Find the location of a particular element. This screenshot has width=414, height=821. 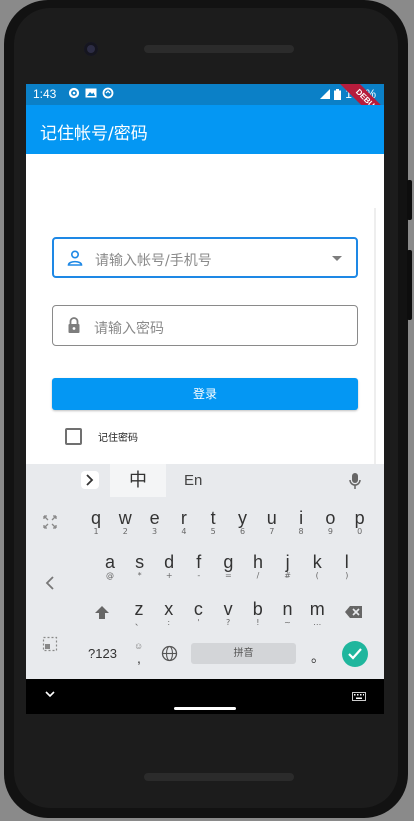

key-secondary: 6 is located at coordinates (242, 531).